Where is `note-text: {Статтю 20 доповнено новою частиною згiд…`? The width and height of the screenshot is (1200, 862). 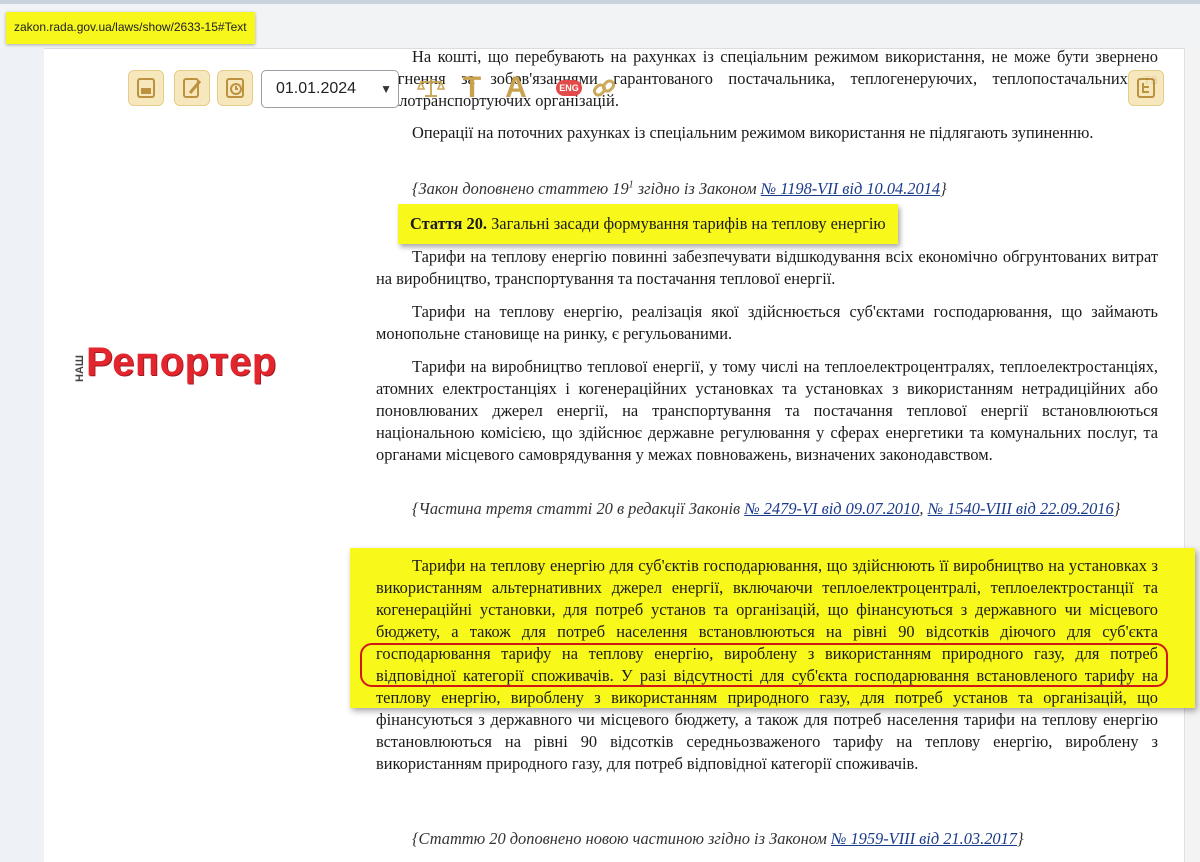
note-text: {Статтю 20 доповнено новою частиною згiд… is located at coordinates (621, 838).